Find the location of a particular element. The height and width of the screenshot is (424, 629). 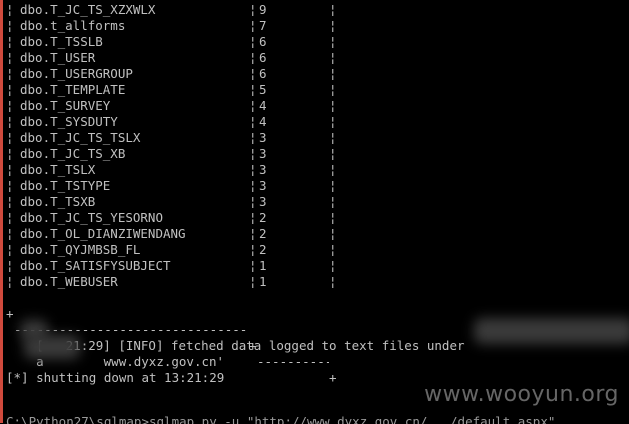

table-name-cell: dbo.T_JC_TS_XB is located at coordinates (73, 153).